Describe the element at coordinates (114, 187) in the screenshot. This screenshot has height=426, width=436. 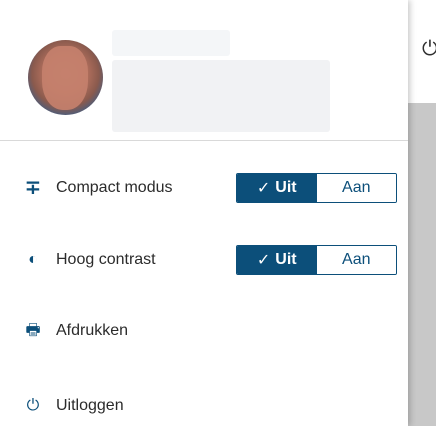
I see `compact-mode-label: Compact modus` at that location.